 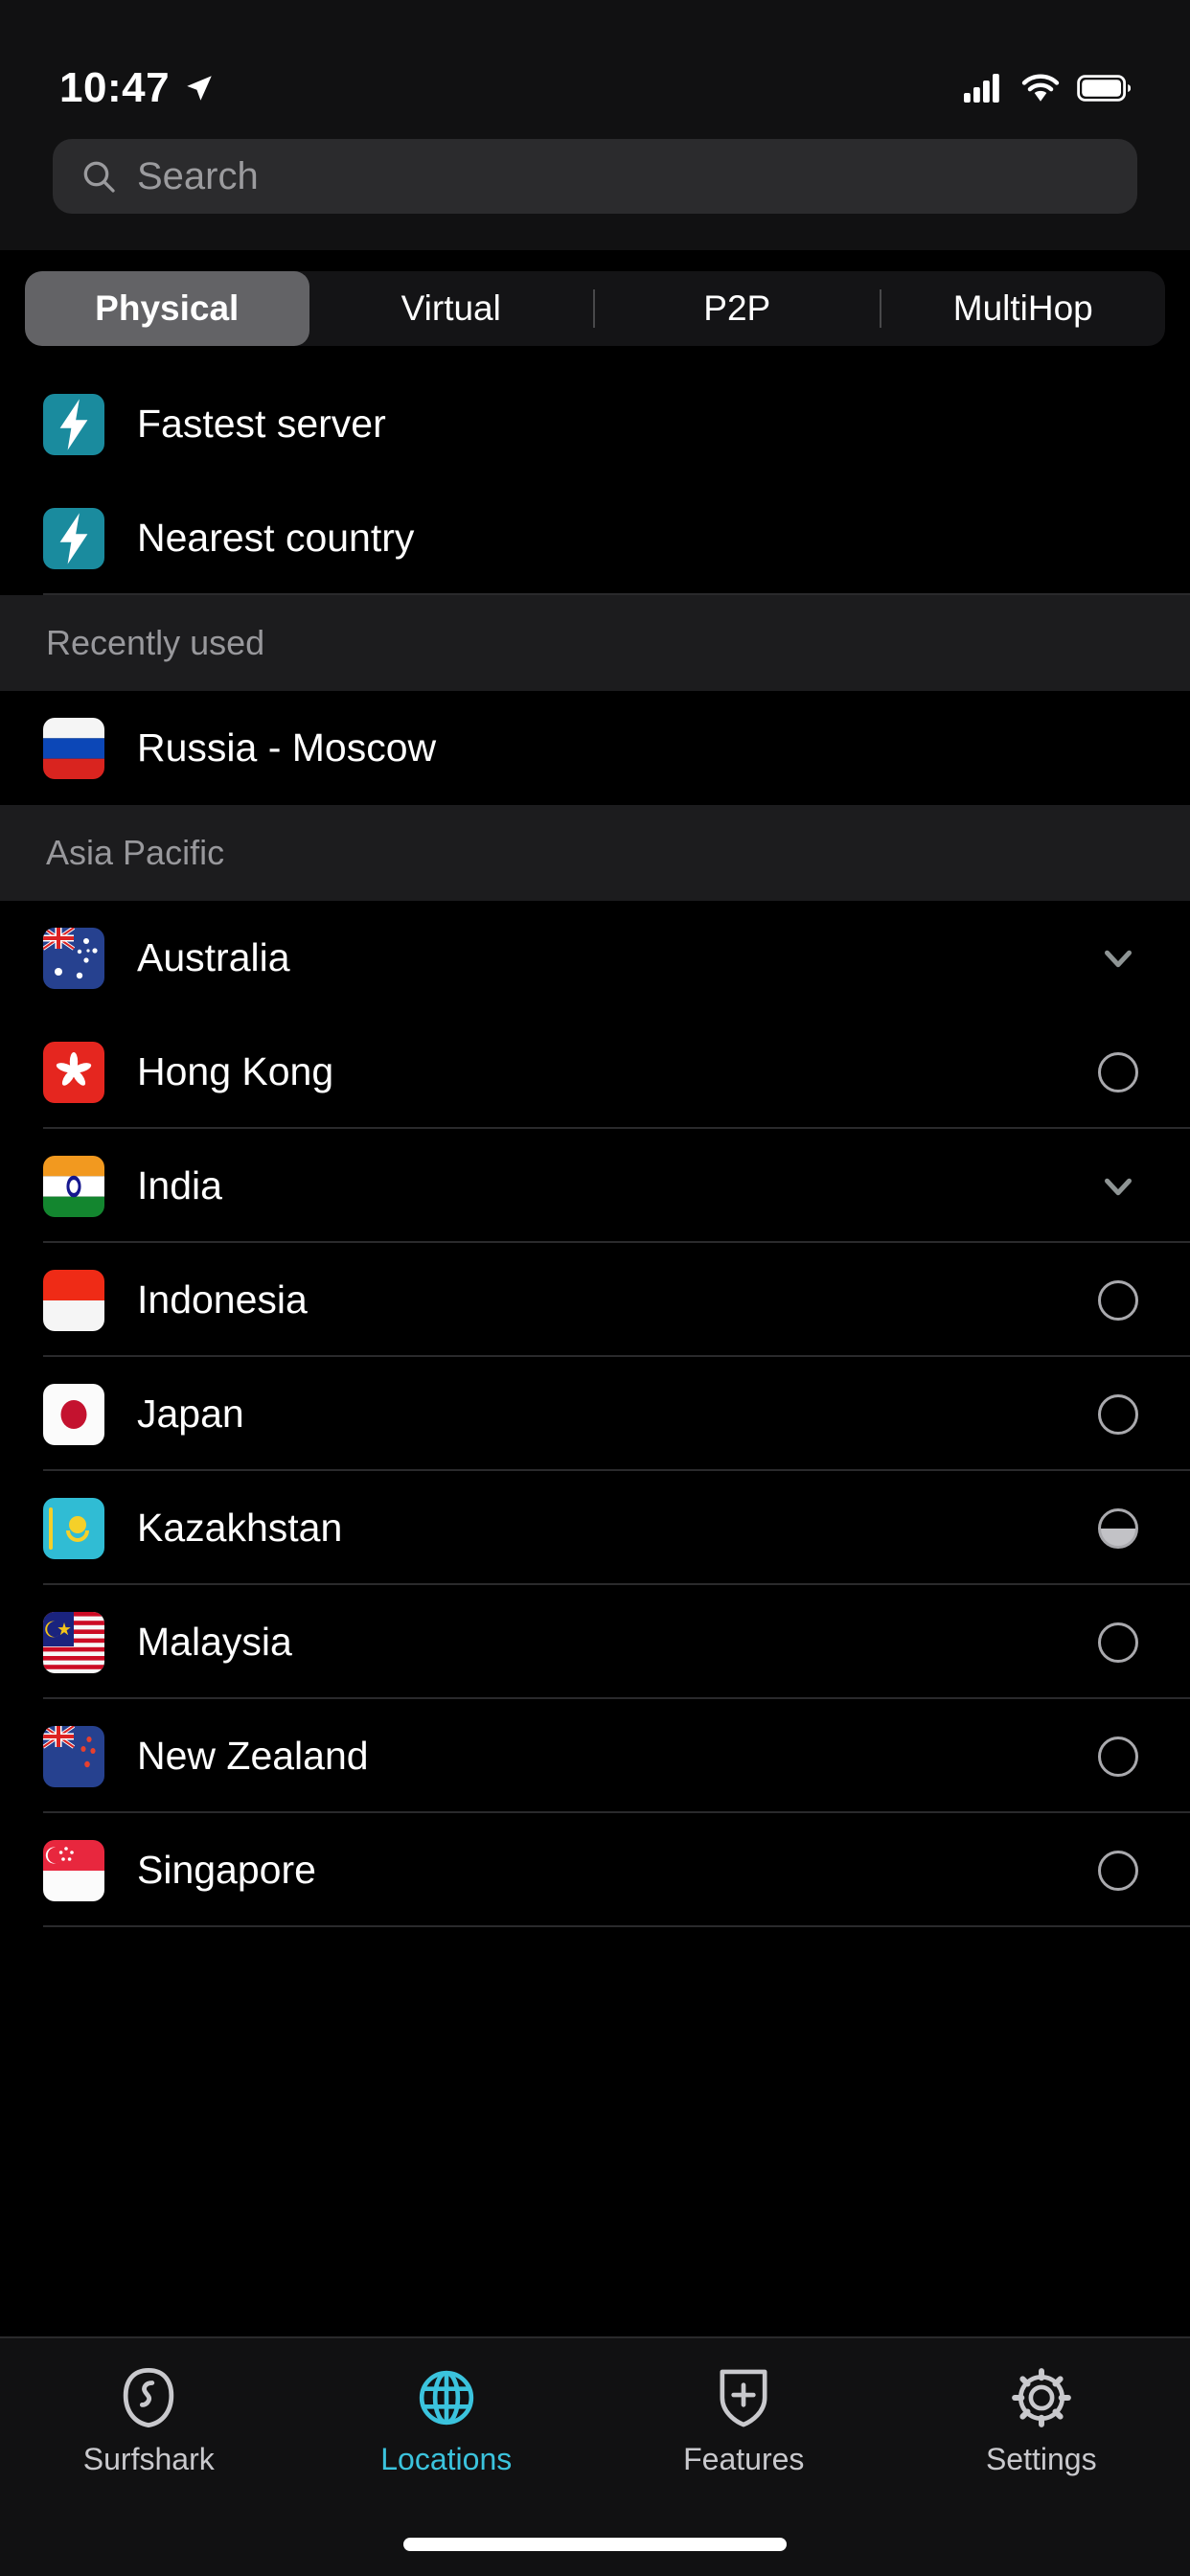 What do you see at coordinates (99, 177) in the screenshot?
I see `search-icon` at bounding box center [99, 177].